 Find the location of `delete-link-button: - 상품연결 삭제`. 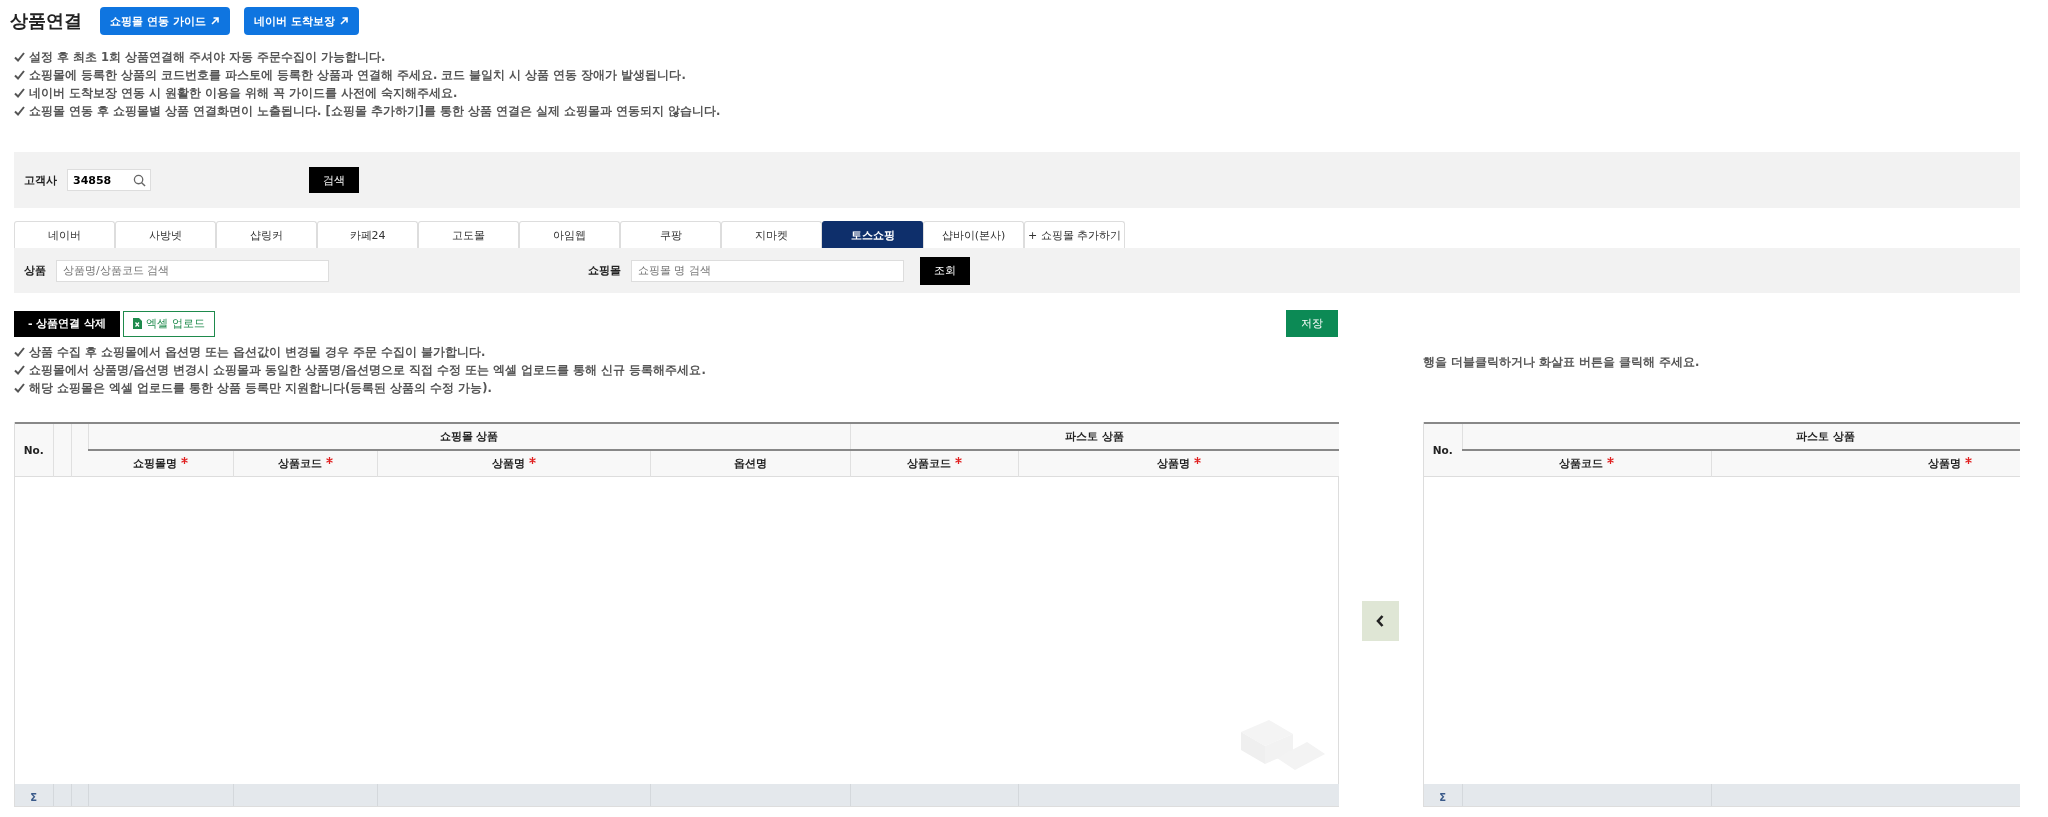

delete-link-button: - 상품연결 삭제 is located at coordinates (67, 323).